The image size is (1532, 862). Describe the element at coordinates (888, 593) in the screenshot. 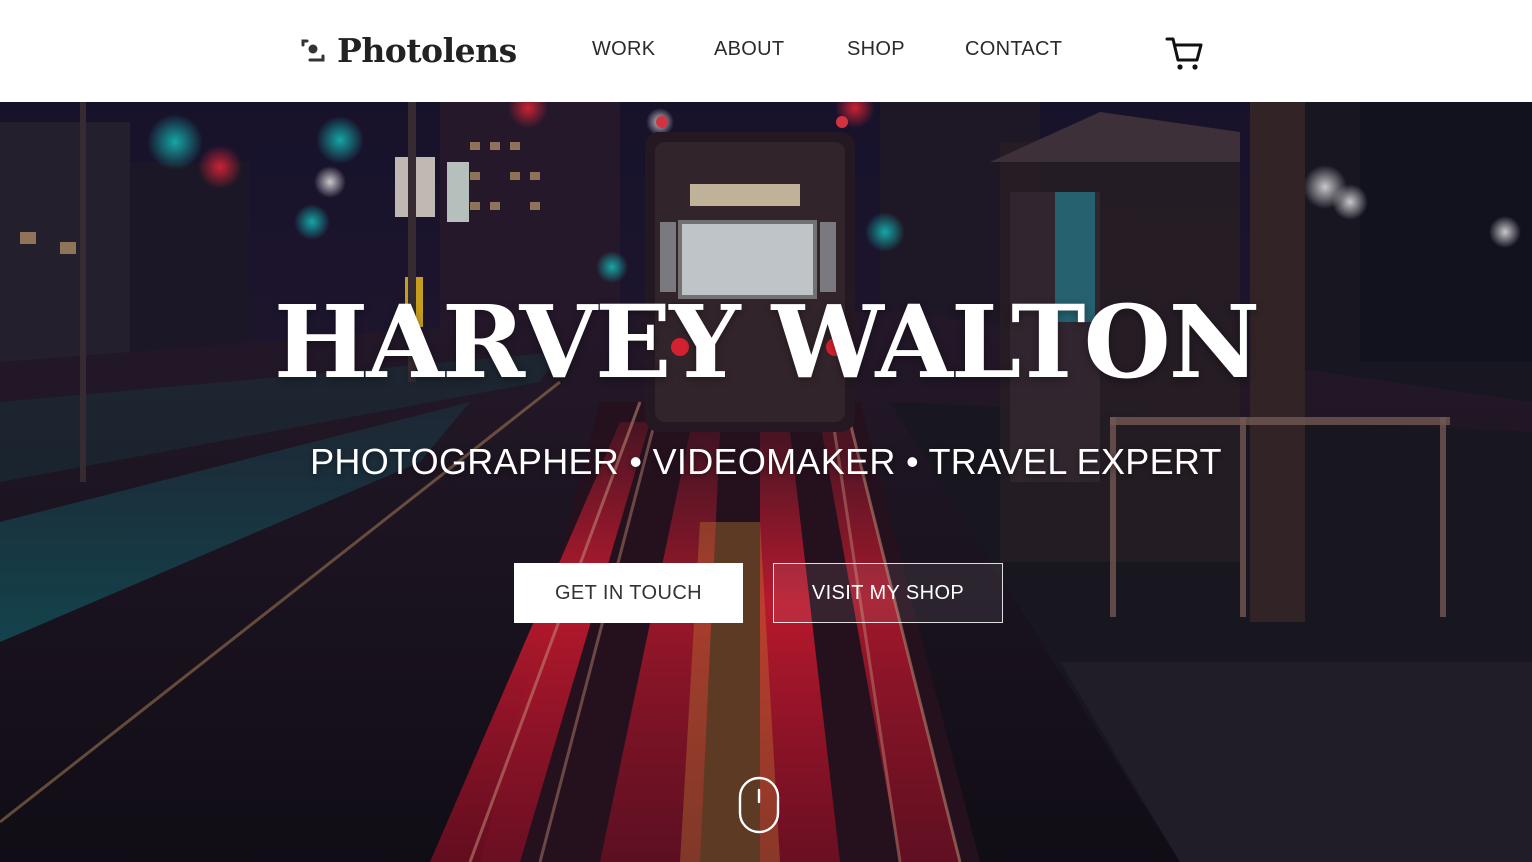

I see `visit-my-shop-button: VISIT MY SHOP` at that location.